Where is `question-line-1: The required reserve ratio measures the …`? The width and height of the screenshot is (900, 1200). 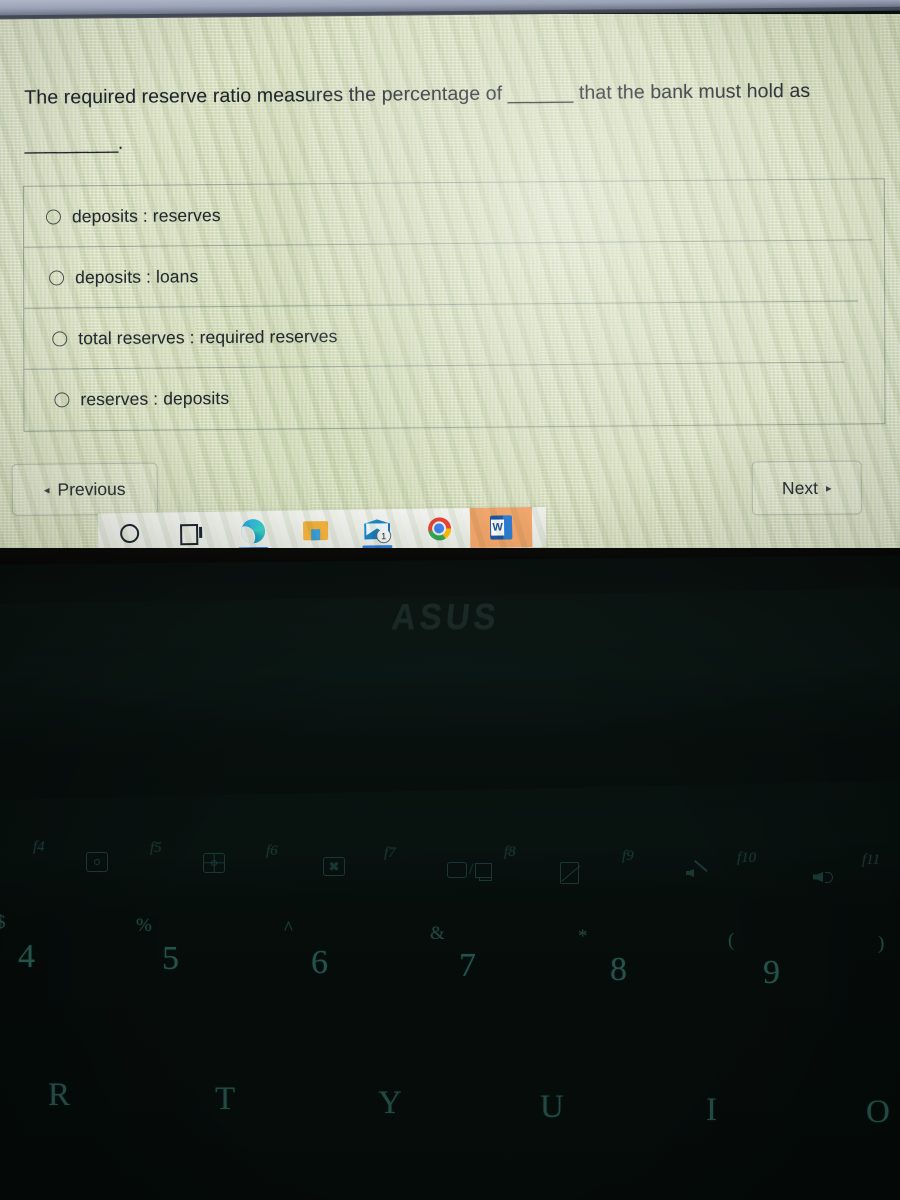 question-line-1: The required reserve ratio measures the … is located at coordinates (417, 94).